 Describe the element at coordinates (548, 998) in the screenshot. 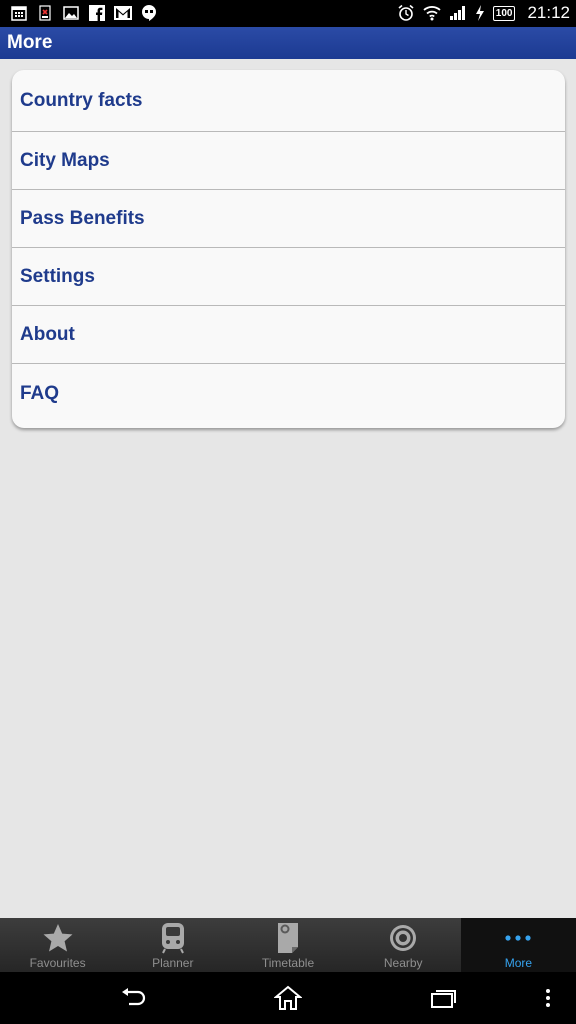

I see `menu-icon` at that location.